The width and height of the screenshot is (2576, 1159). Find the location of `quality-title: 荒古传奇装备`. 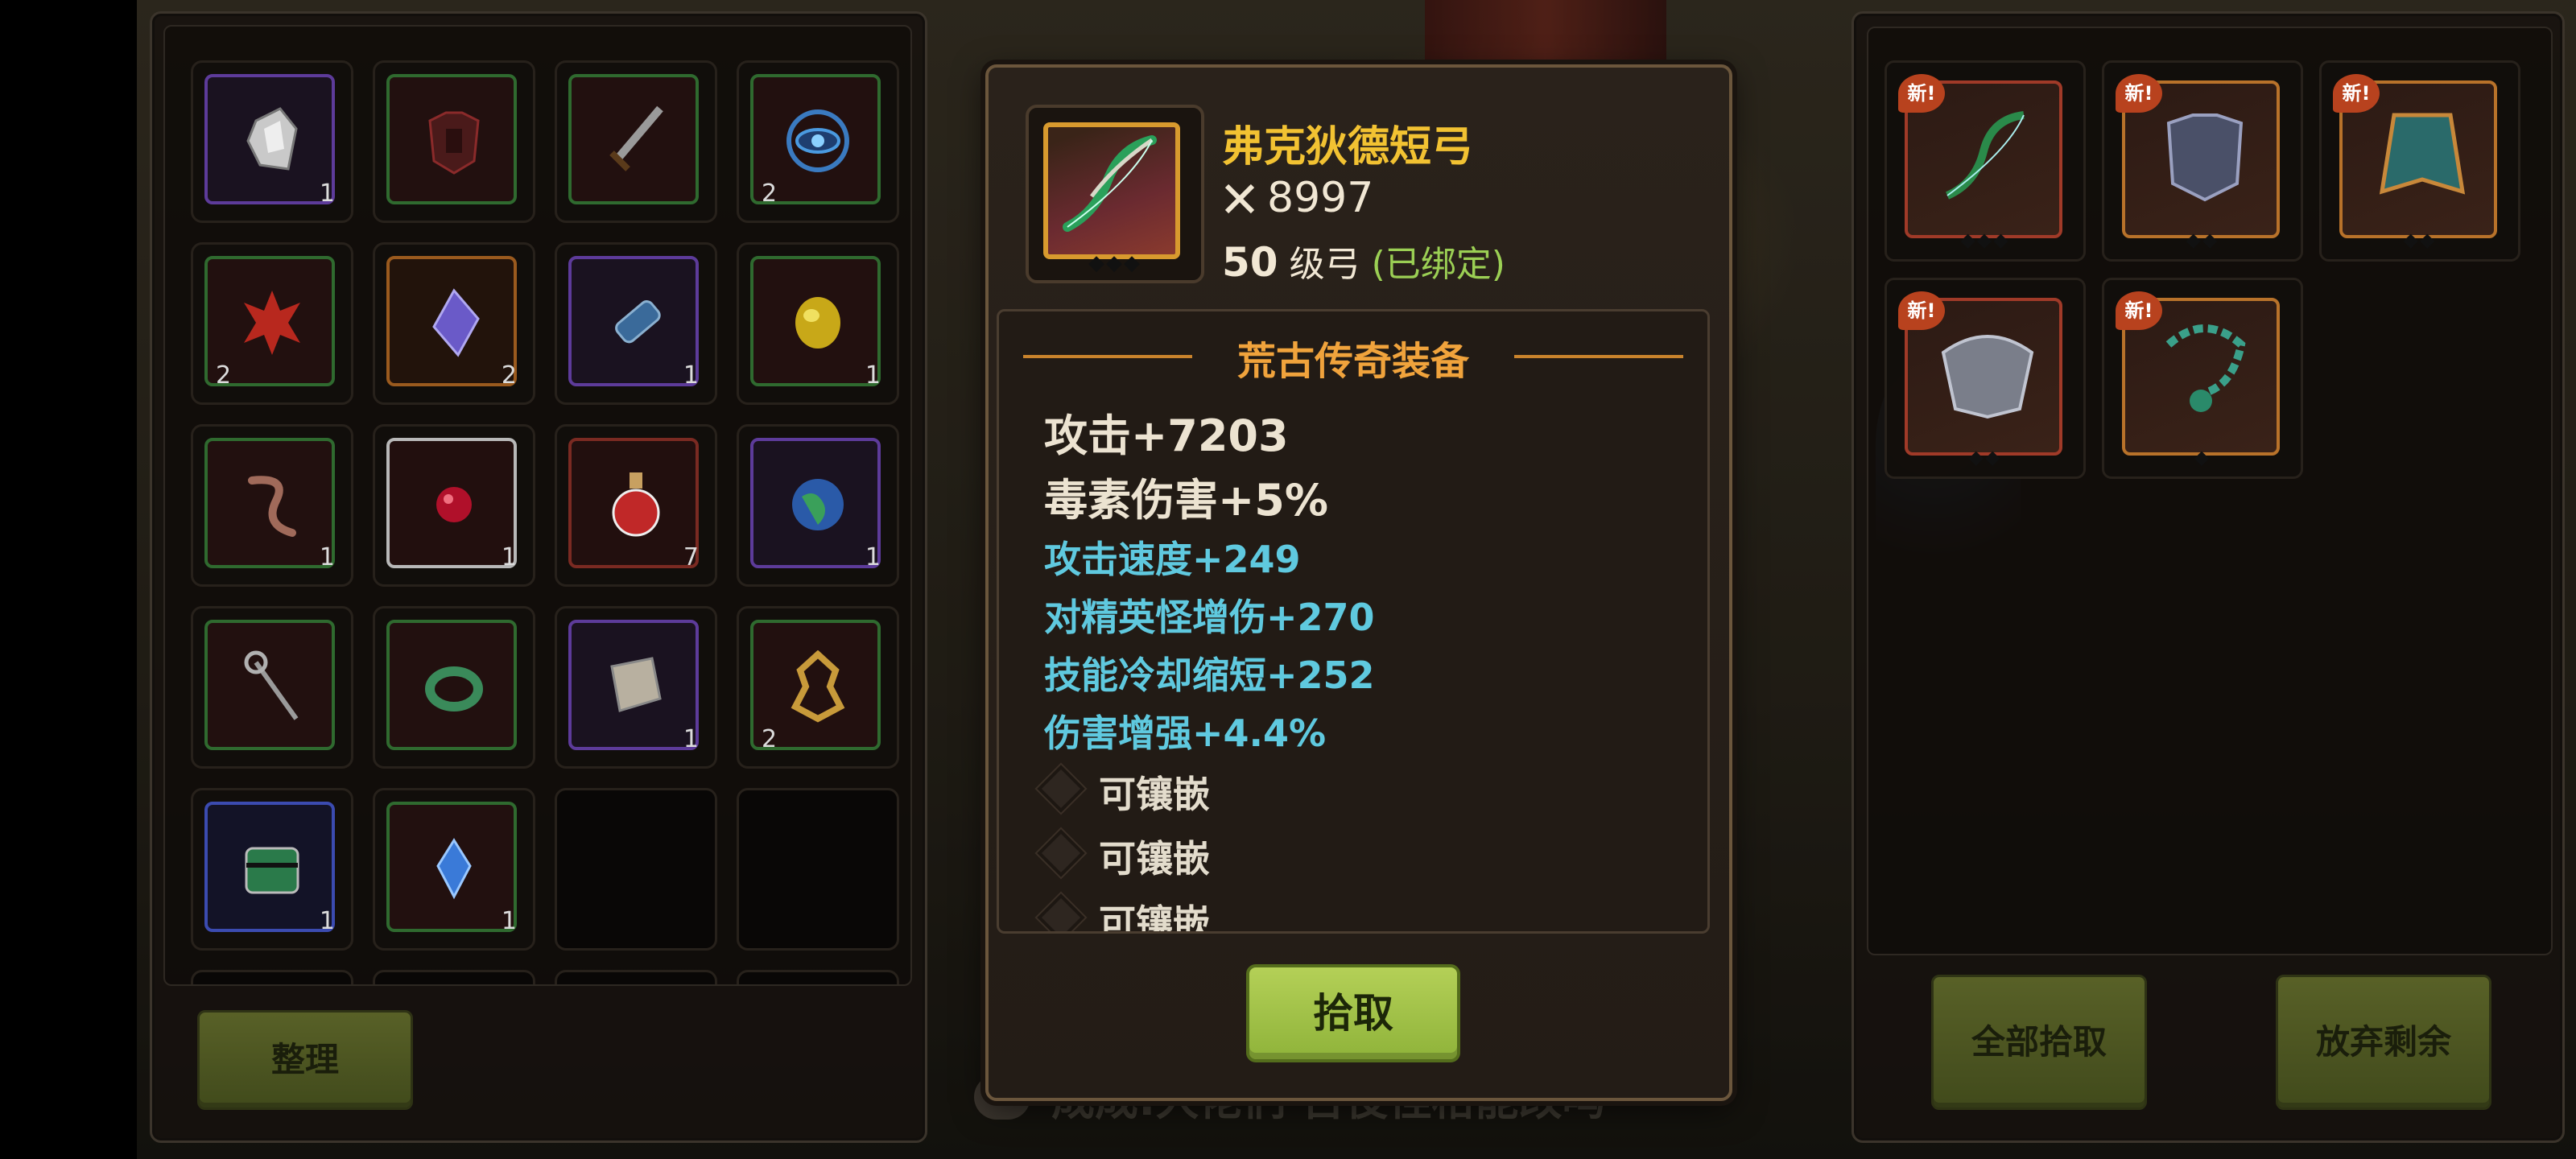

quality-title: 荒古传奇装备 is located at coordinates (1353, 357).